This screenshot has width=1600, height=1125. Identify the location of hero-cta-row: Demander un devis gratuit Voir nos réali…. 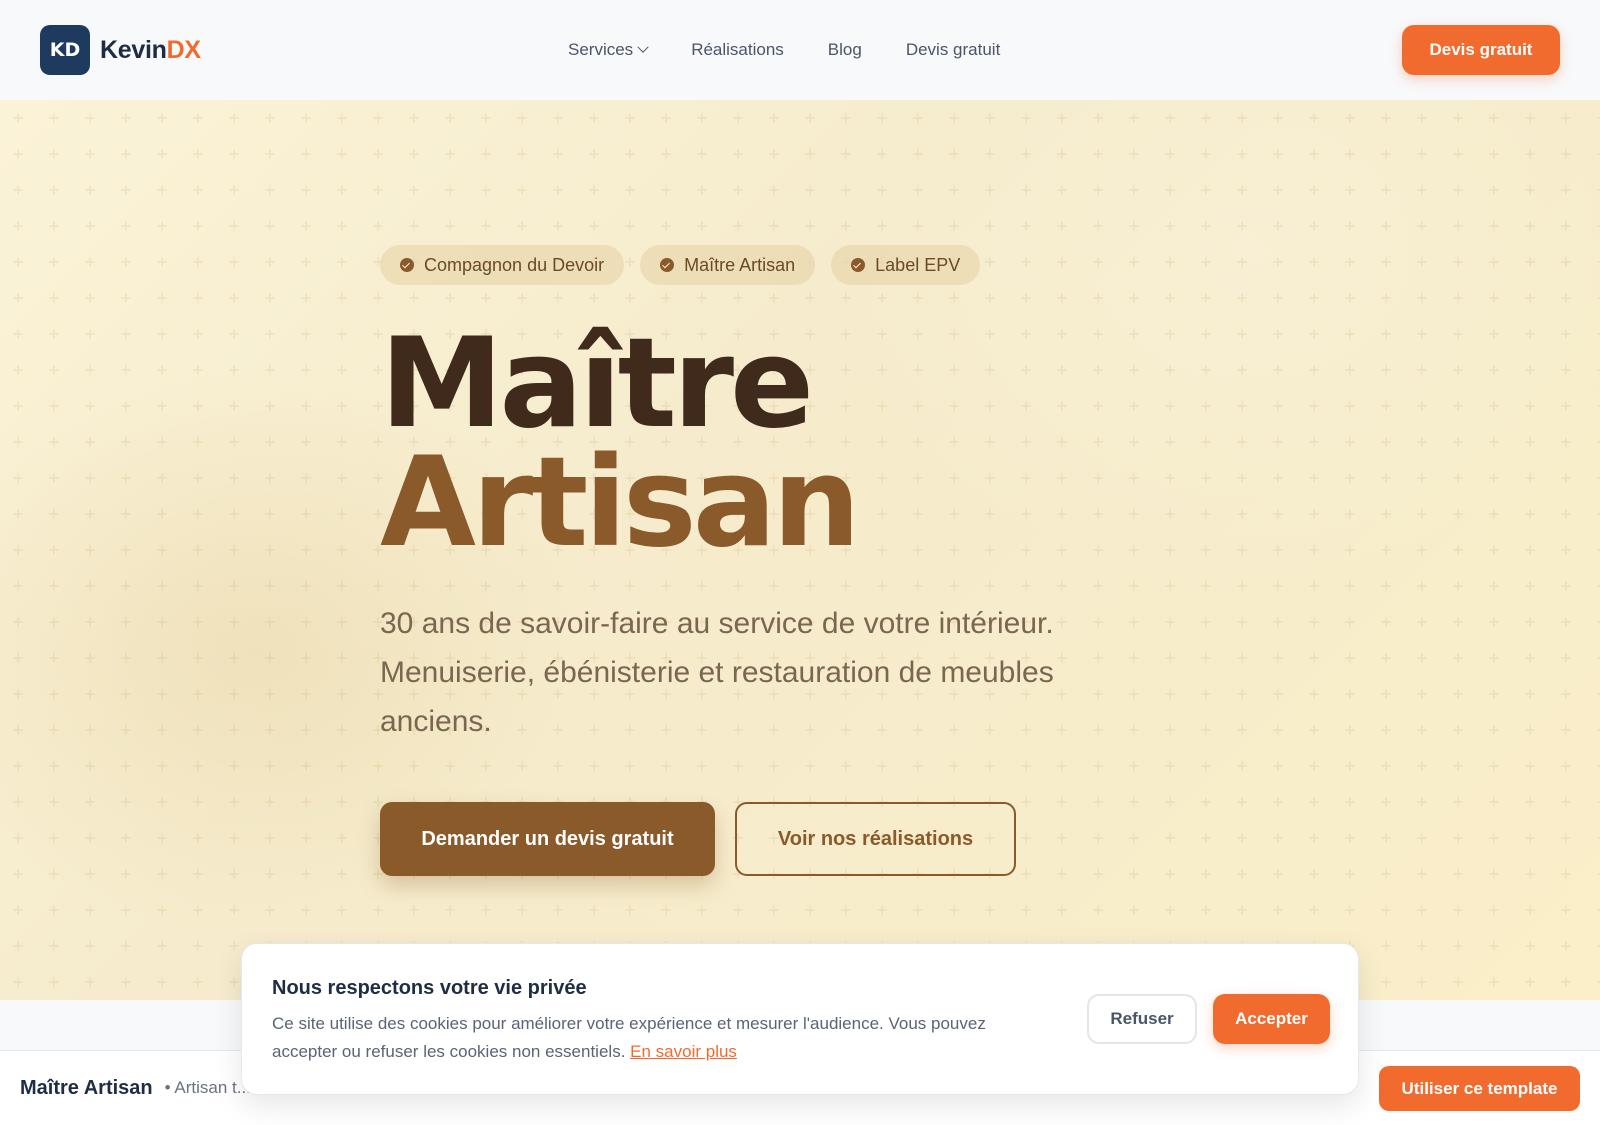
(780, 839).